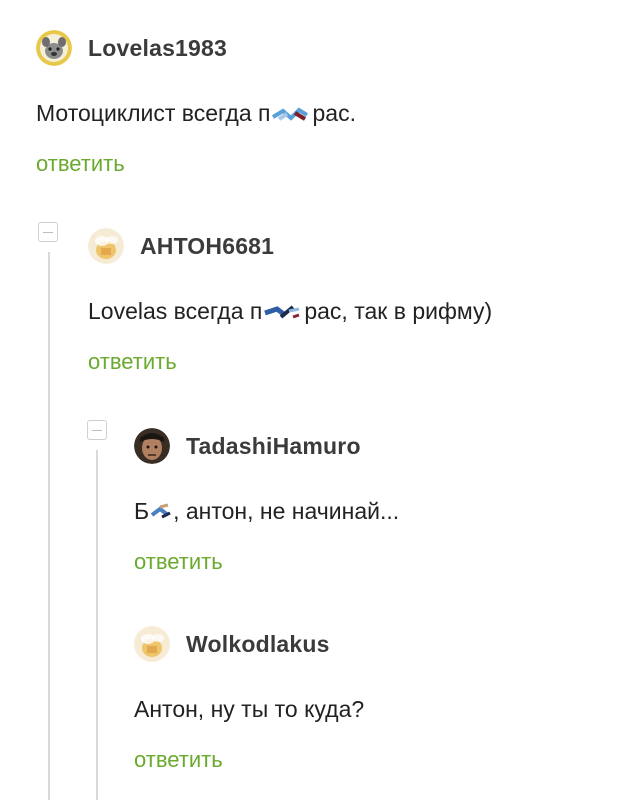  Describe the element at coordinates (207, 246) in the screenshot. I see `username: АНТОН6681` at that location.